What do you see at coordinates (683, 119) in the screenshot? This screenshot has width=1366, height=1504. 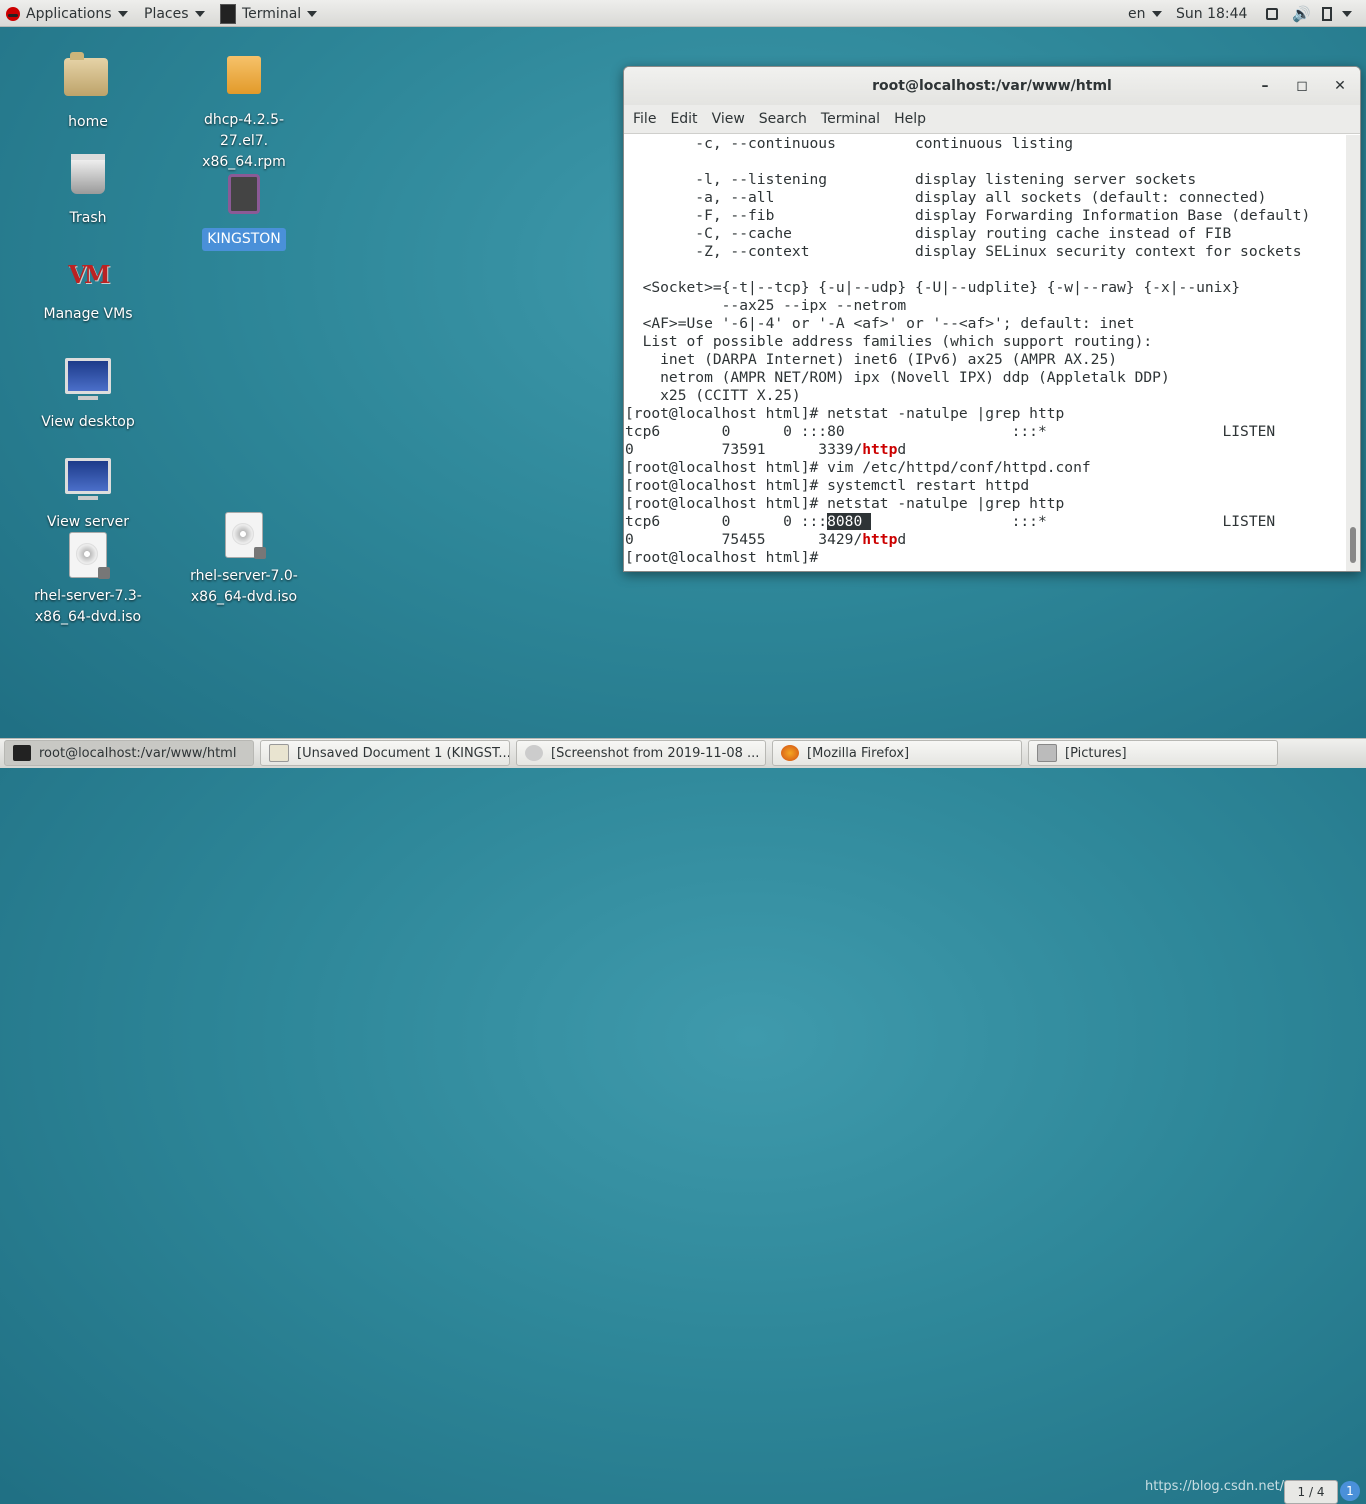 I see `menu-edit: Edit` at bounding box center [683, 119].